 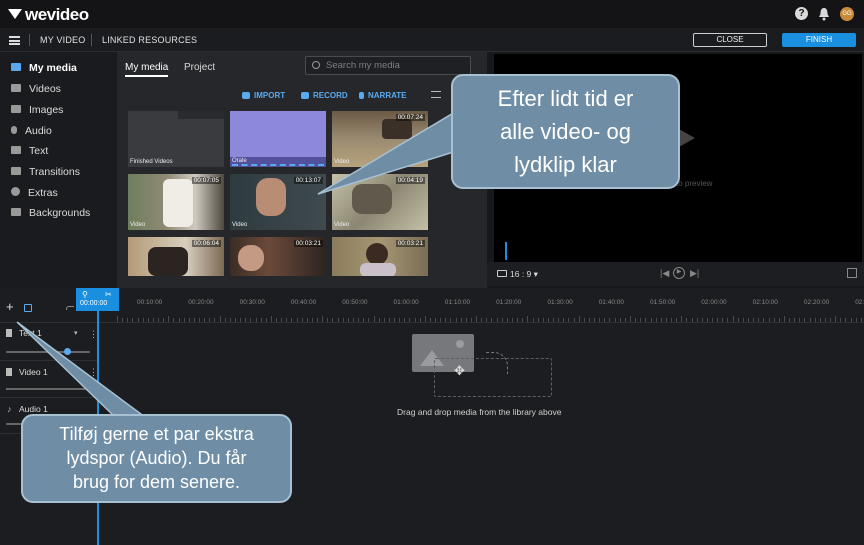 What do you see at coordinates (147, 69) in the screenshot?
I see `tab-my-media: My media` at bounding box center [147, 69].